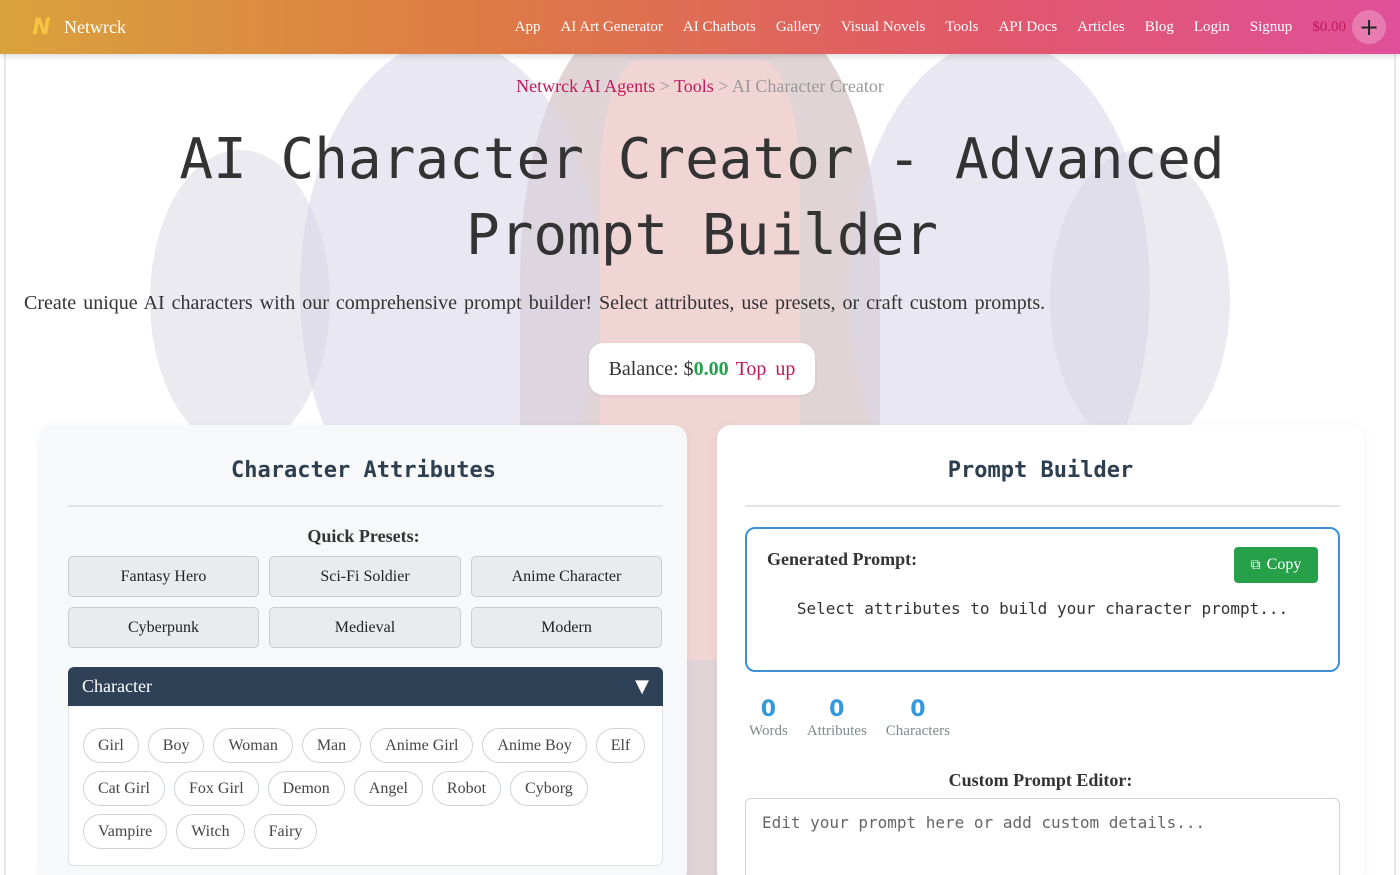  I want to click on nav-link-ai-art-generator: AI Art Generator, so click(611, 27).